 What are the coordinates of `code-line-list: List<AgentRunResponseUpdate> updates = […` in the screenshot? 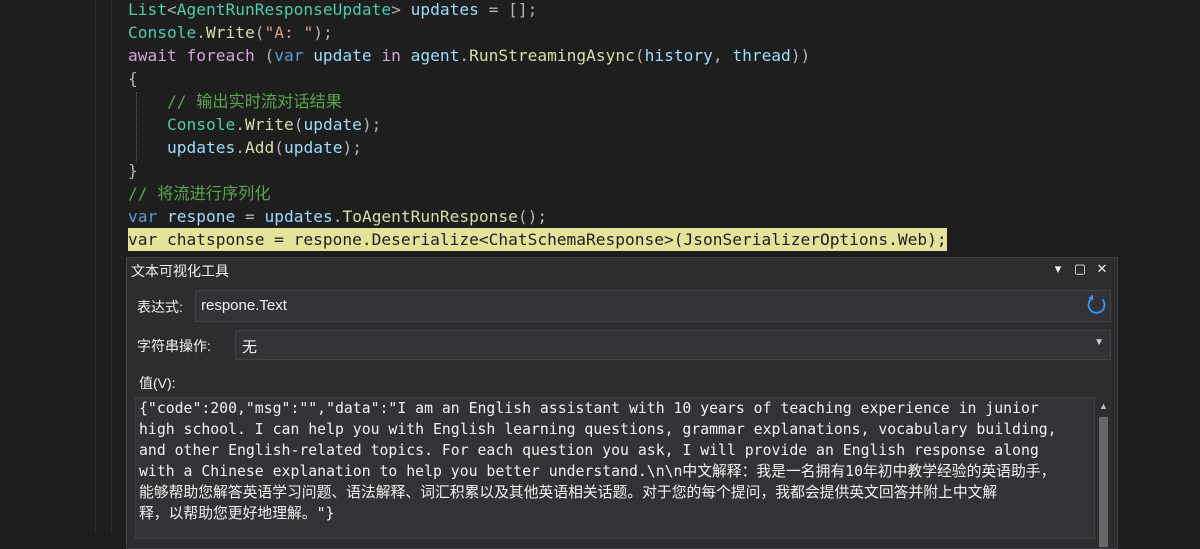 It's located at (332, 10).